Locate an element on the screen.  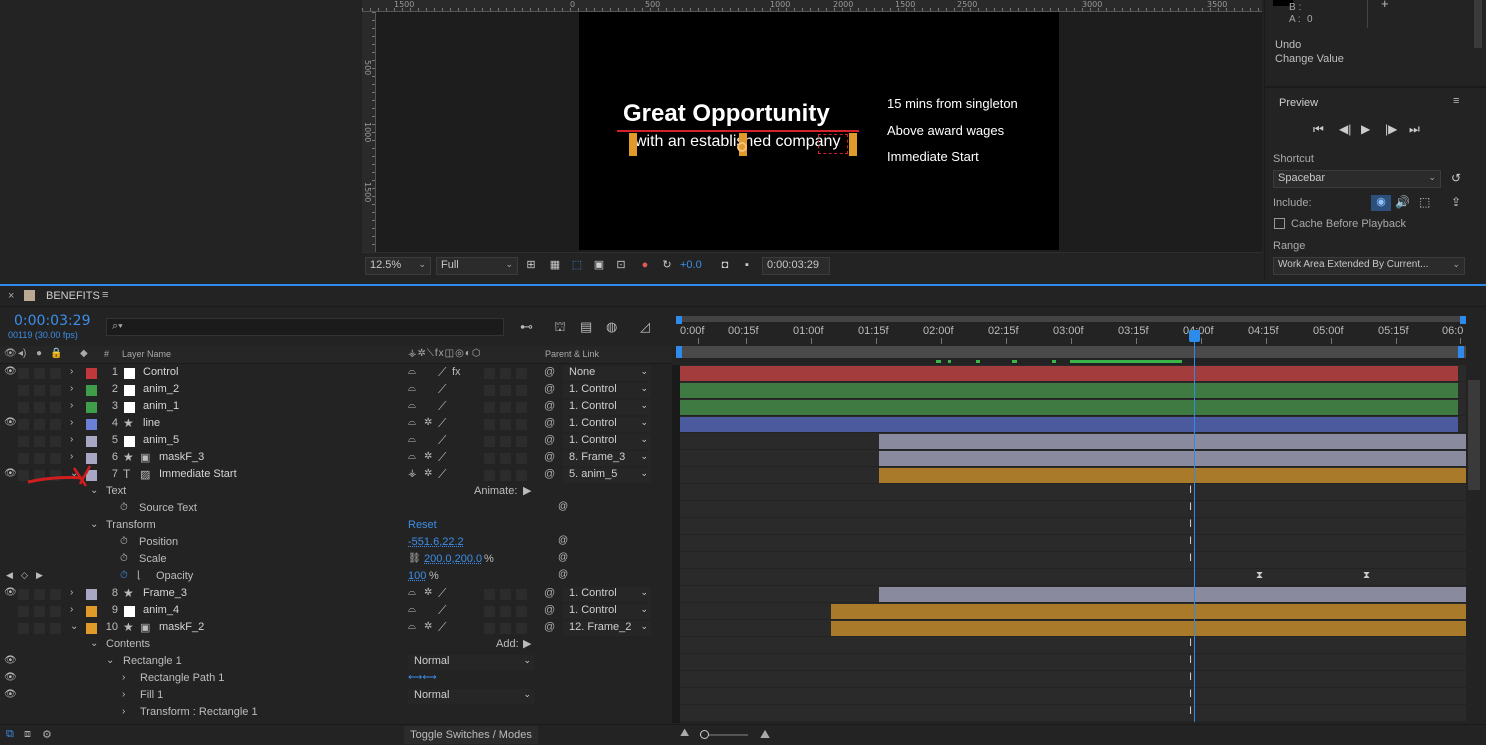
camera-snapshot-icon: ◘ is located at coordinates (725, 265).